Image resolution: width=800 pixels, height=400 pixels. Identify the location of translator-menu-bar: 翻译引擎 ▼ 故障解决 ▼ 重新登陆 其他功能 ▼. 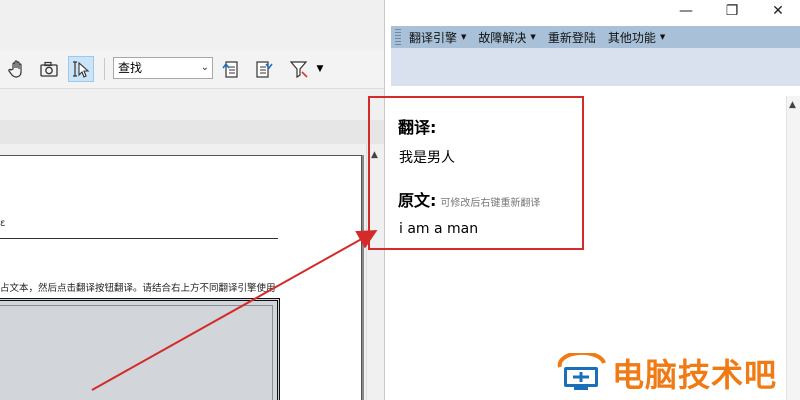
(595, 37).